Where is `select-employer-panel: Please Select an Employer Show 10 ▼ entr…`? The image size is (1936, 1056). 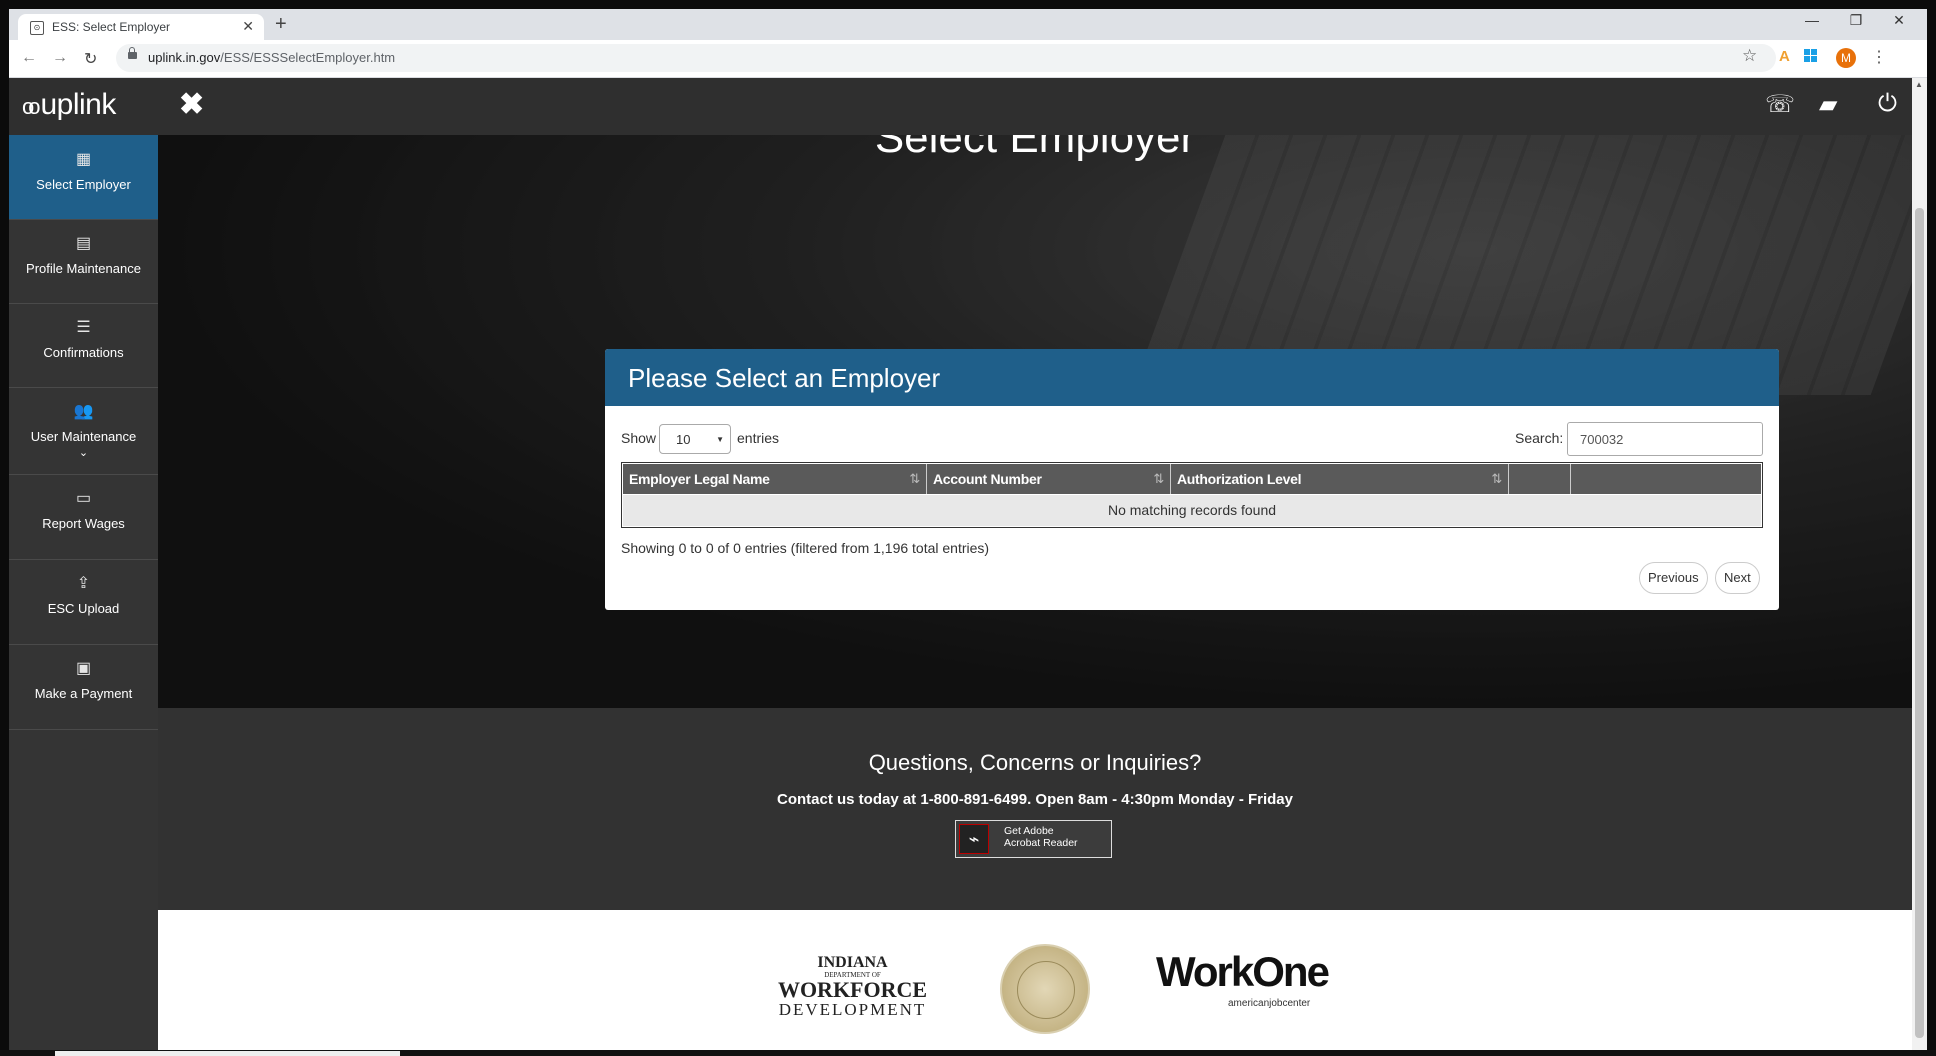 select-employer-panel: Please Select an Employer Show 10 ▼ entr… is located at coordinates (1192, 479).